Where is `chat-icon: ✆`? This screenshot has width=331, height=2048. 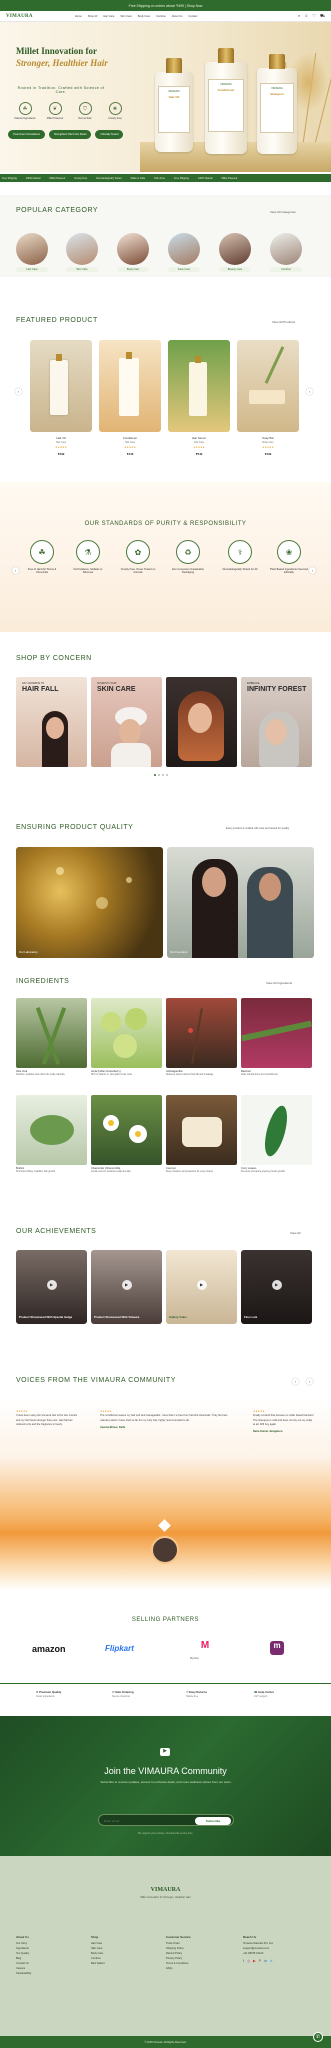 chat-icon: ✆ is located at coordinates (318, 2037).